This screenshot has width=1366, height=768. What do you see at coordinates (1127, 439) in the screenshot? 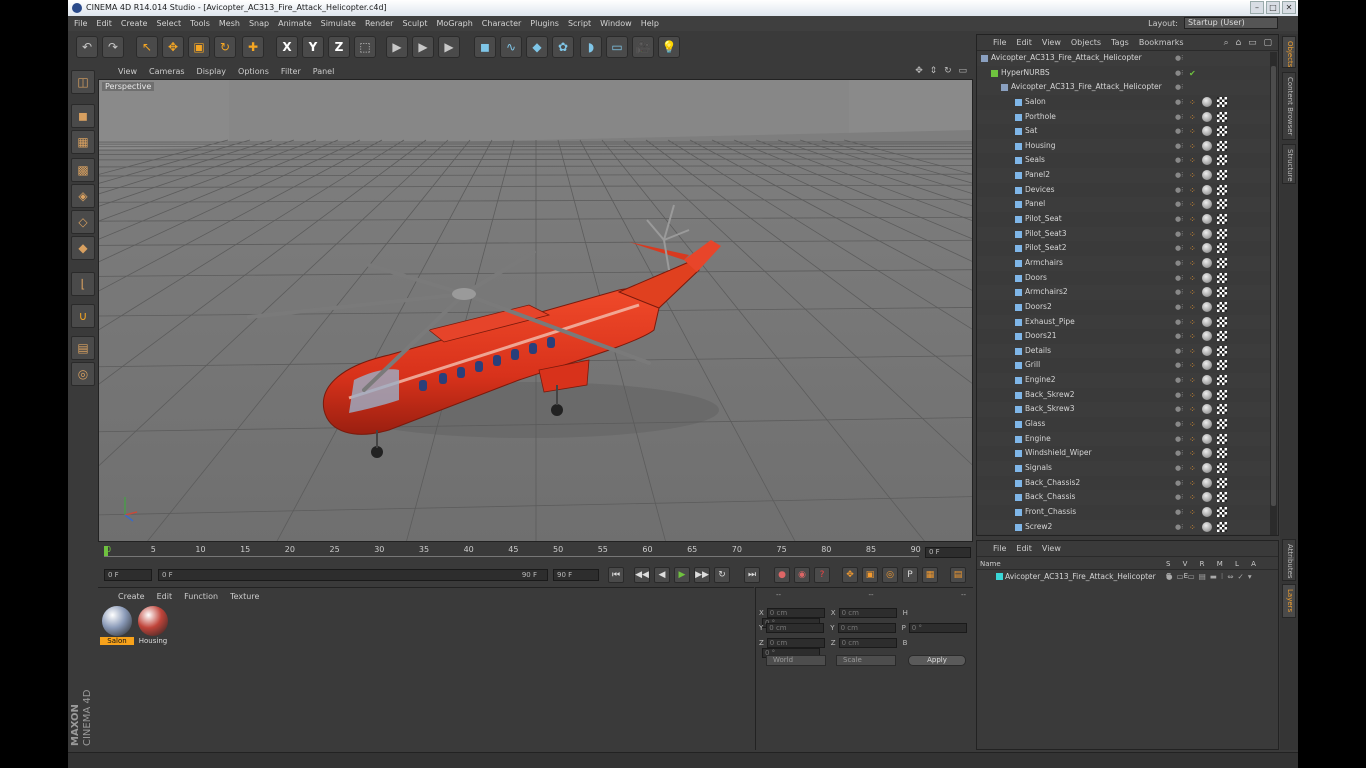
I see `object-row-engine: Engine ●⁝ ⁘` at bounding box center [1127, 439].